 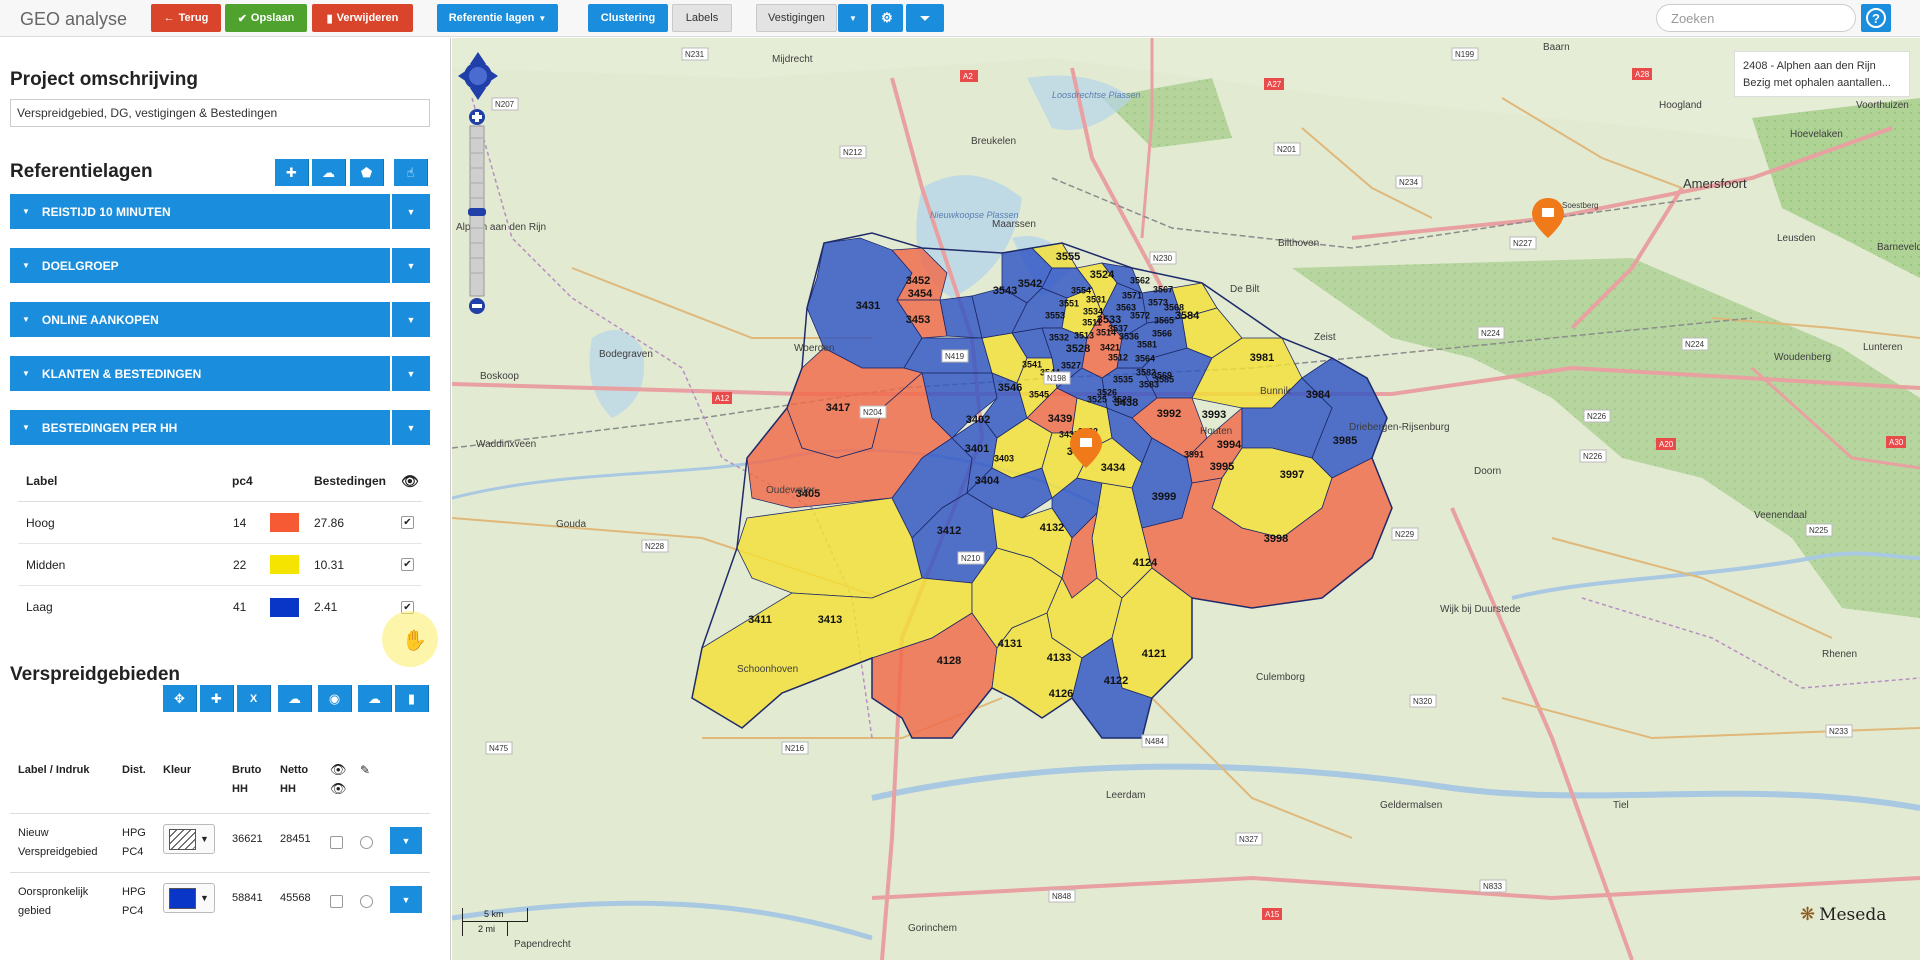 I want to click on add-layer-button: ✚, so click(x=292, y=172).